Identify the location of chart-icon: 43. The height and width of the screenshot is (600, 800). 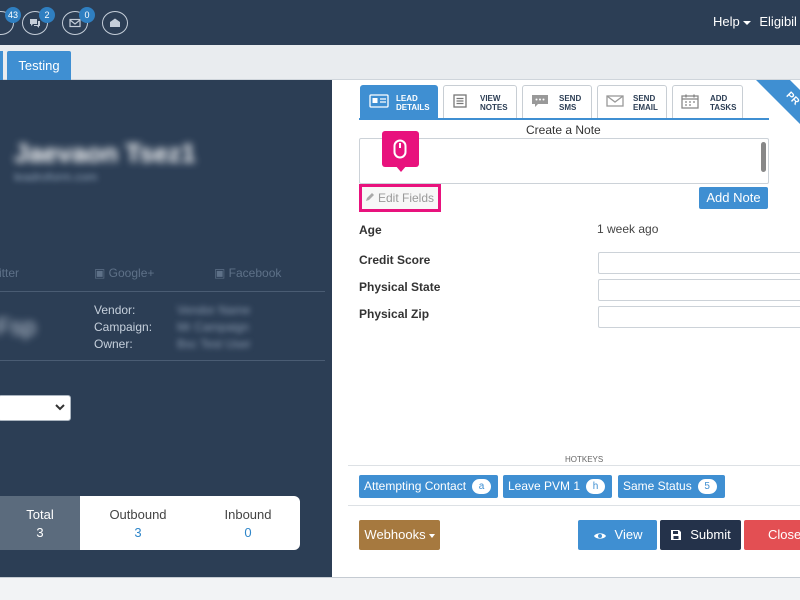
(10, 21).